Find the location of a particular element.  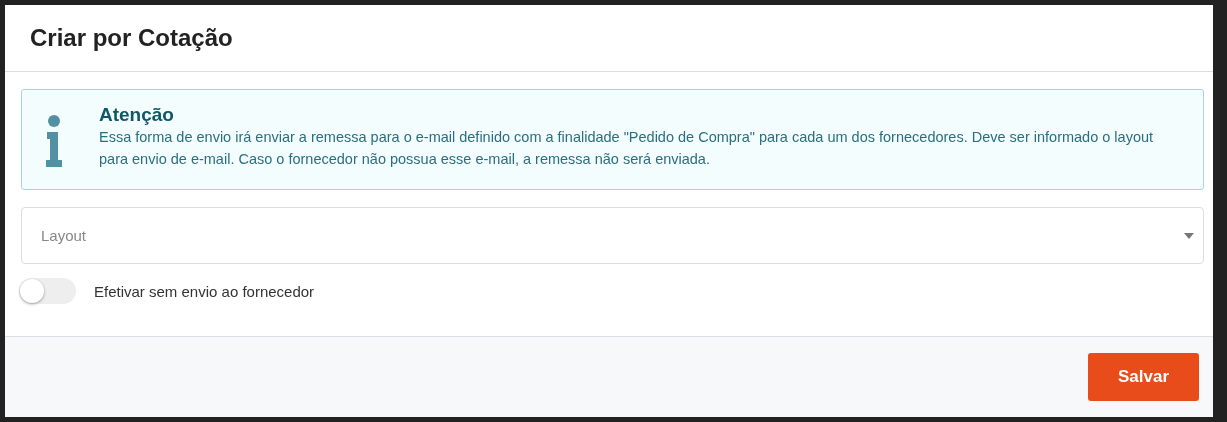

info-icon is located at coordinates (54, 141).